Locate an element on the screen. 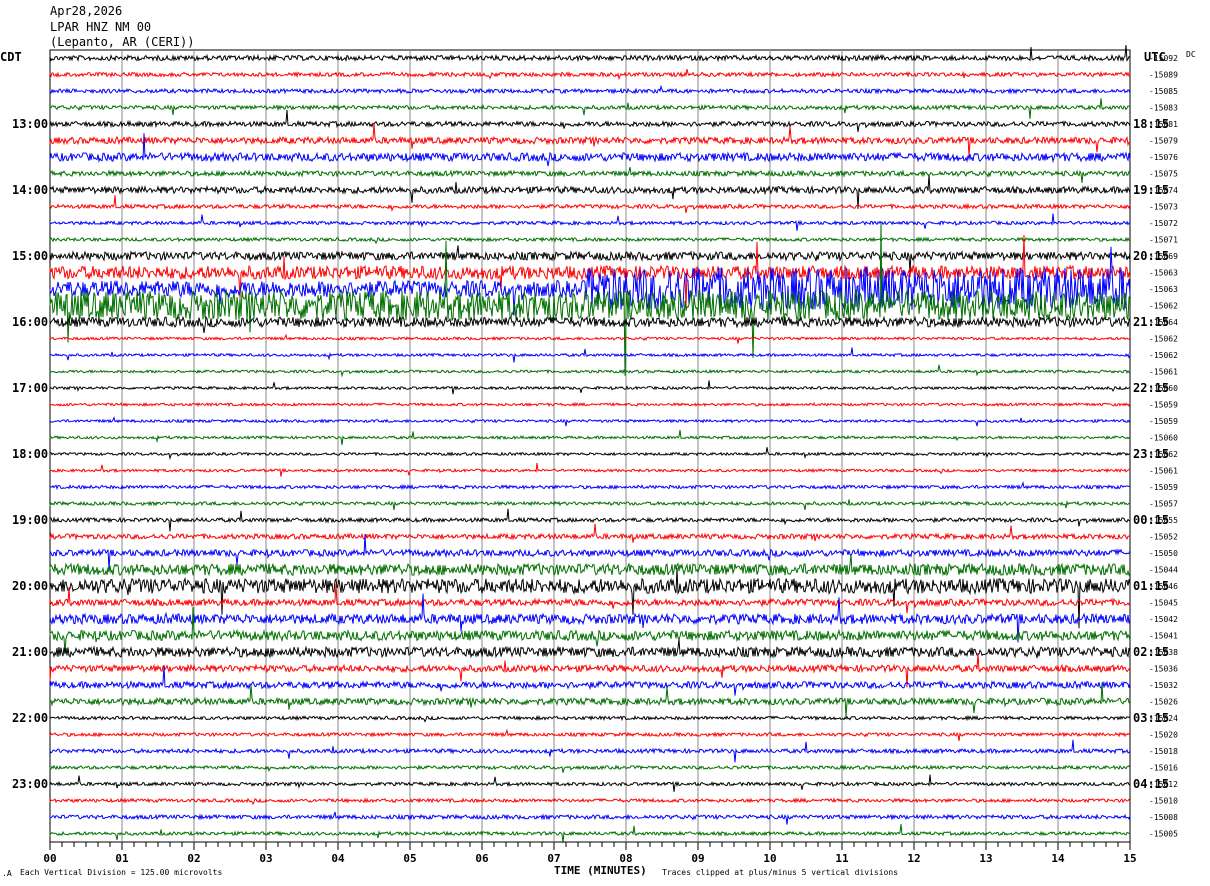 The image size is (1210, 886). x-tick-label: 09 is located at coordinates (697, 858).